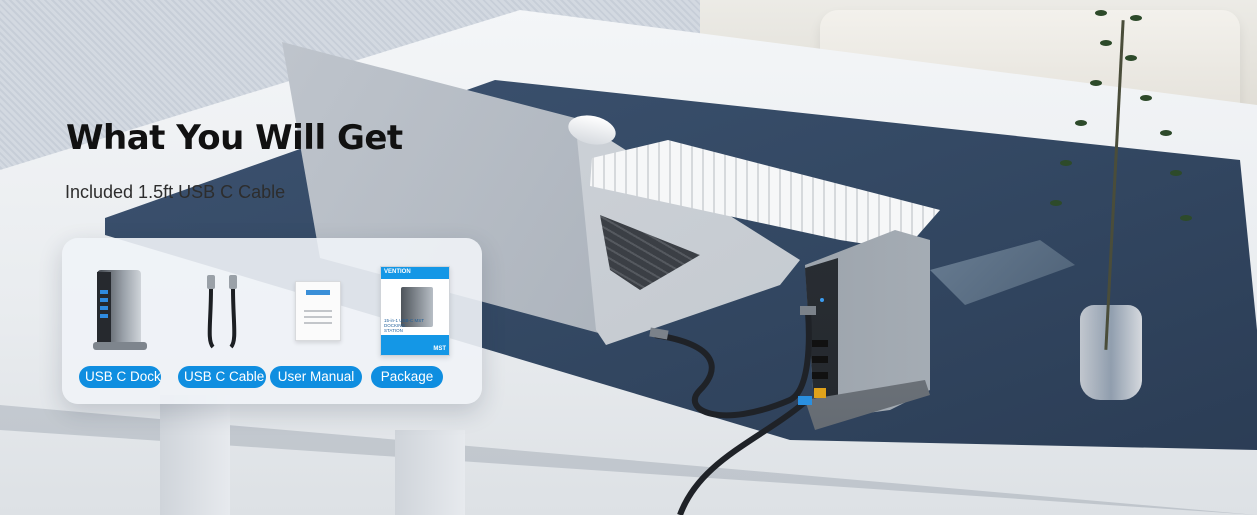 Image resolution: width=1257 pixels, height=515 pixels. Describe the element at coordinates (120, 377) in the screenshot. I see `item-label: USB C Dock` at that location.